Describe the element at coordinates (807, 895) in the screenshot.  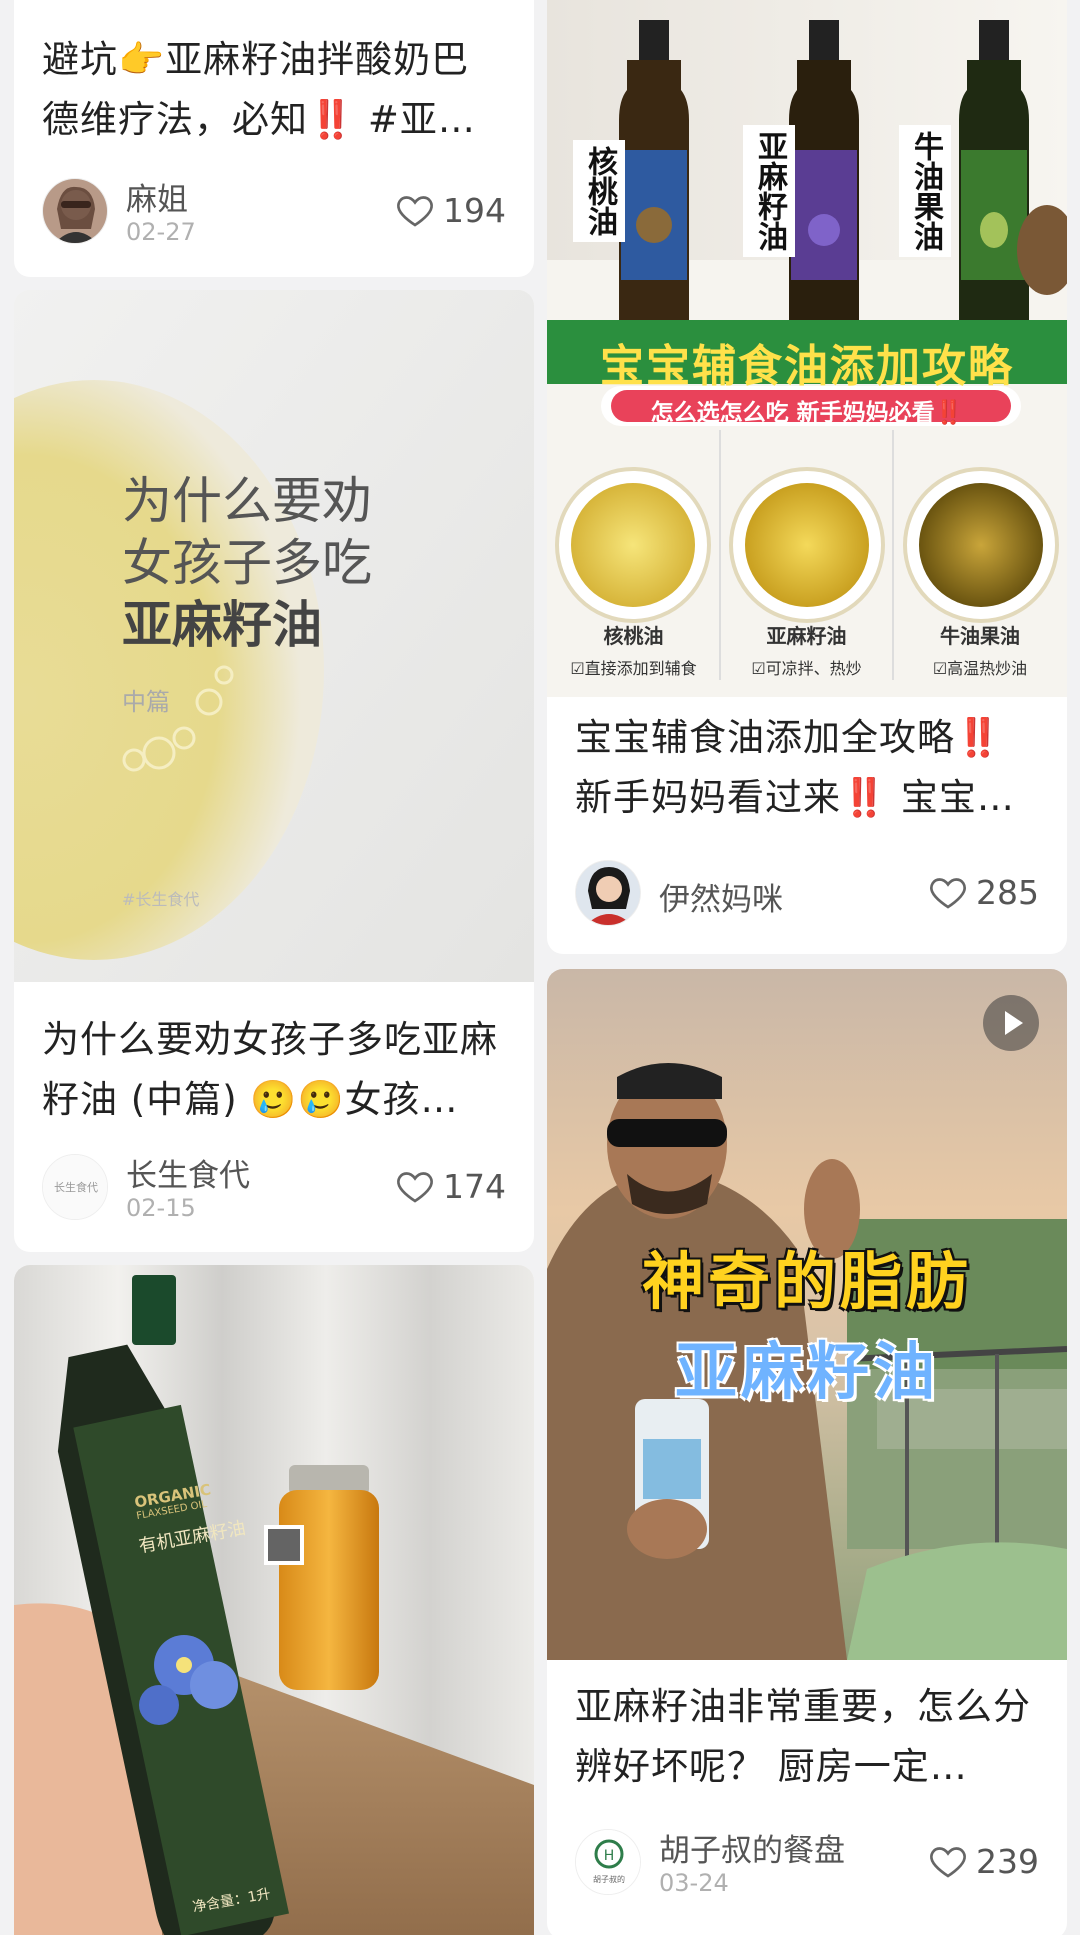
I see `note-meta: 伊然妈咪 285` at that location.